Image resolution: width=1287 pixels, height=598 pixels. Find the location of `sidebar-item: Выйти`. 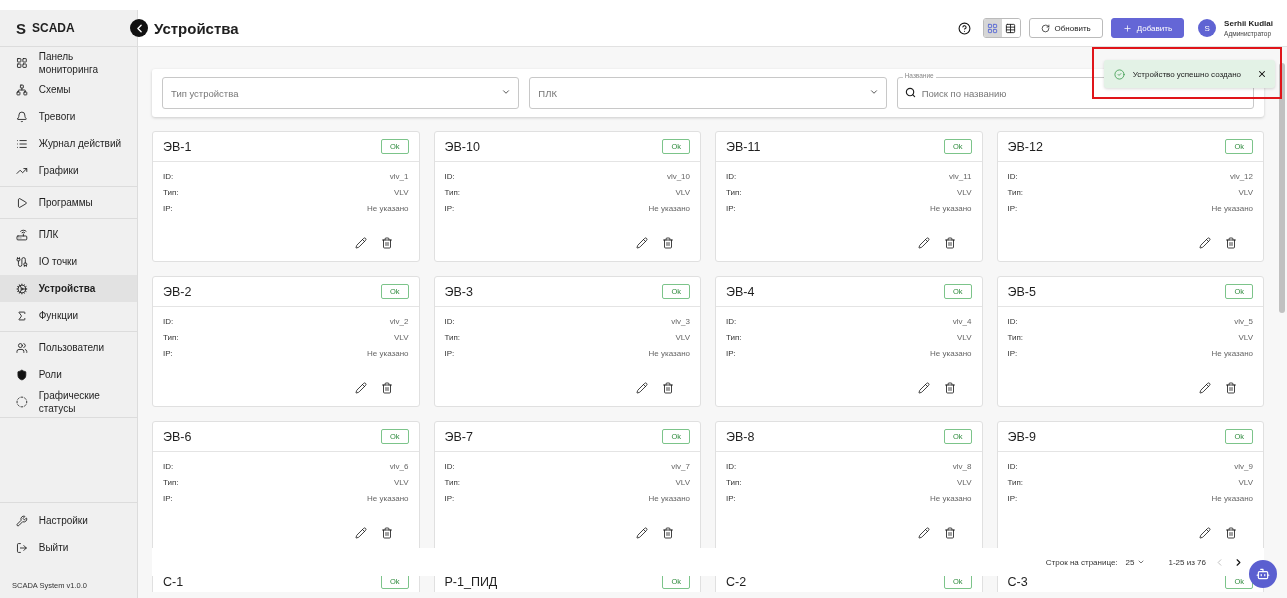

sidebar-item: Выйти is located at coordinates (68, 547).